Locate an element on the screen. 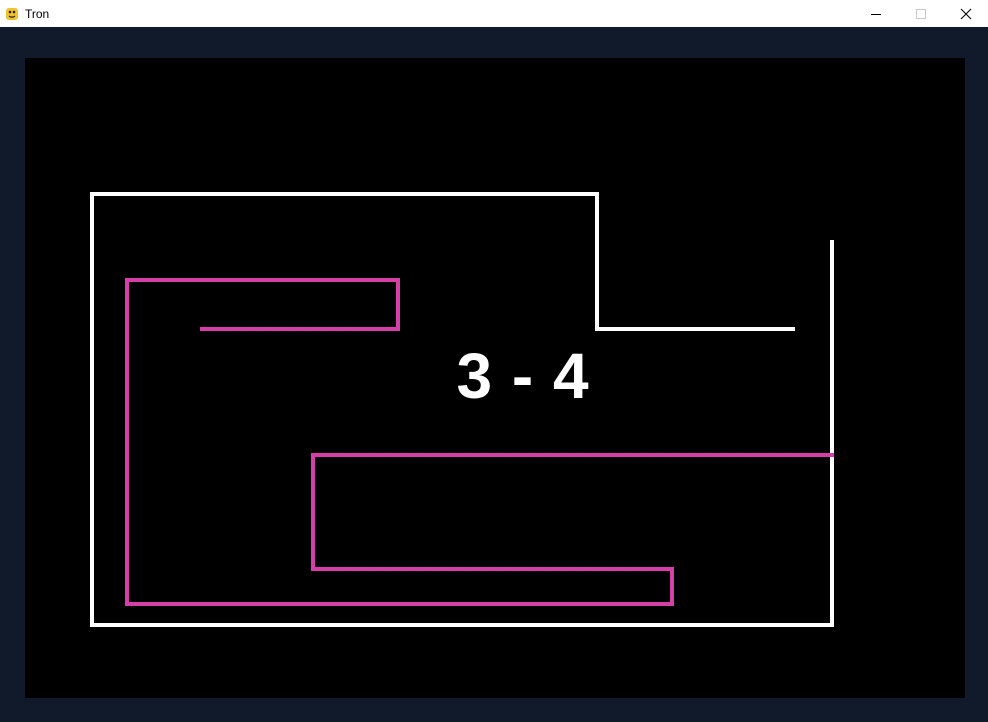 This screenshot has height=722, width=988. minimize-button is located at coordinates (875, 13).